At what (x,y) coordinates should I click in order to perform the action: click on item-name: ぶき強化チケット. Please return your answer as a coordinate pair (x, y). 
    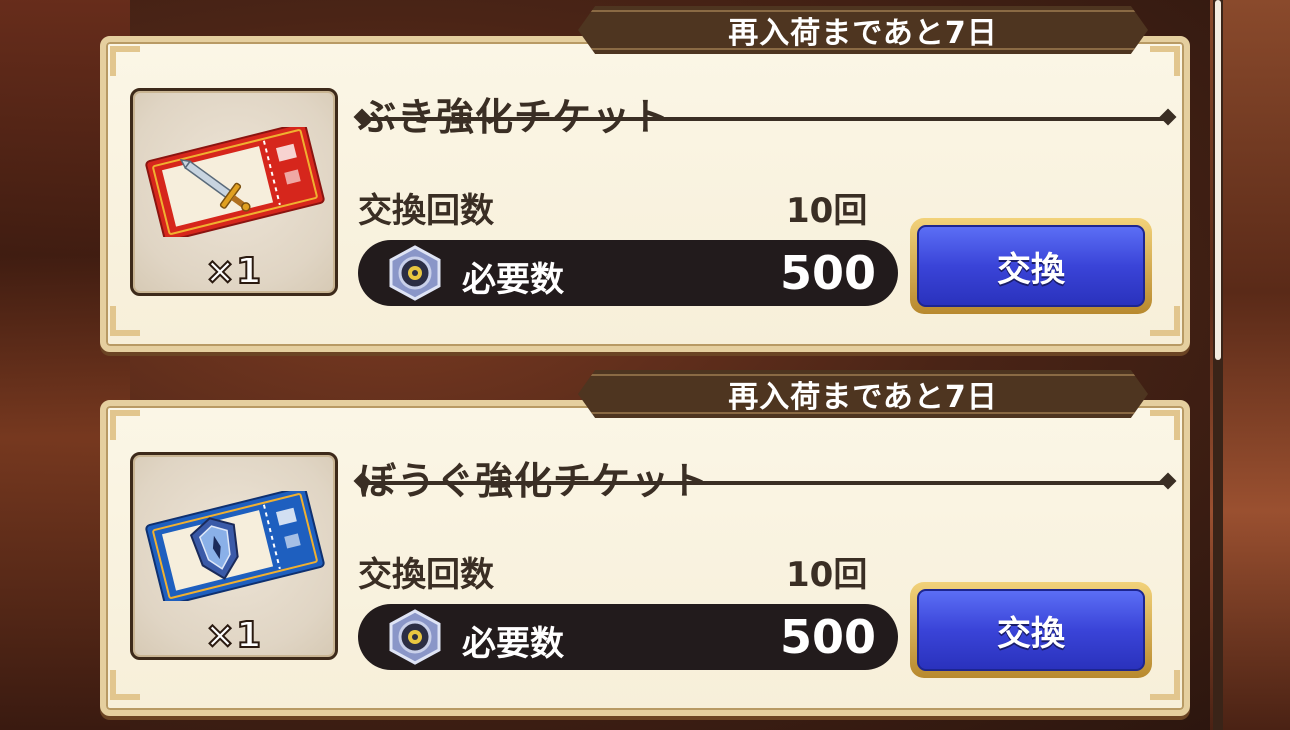
    Looking at the image, I should click on (514, 117).